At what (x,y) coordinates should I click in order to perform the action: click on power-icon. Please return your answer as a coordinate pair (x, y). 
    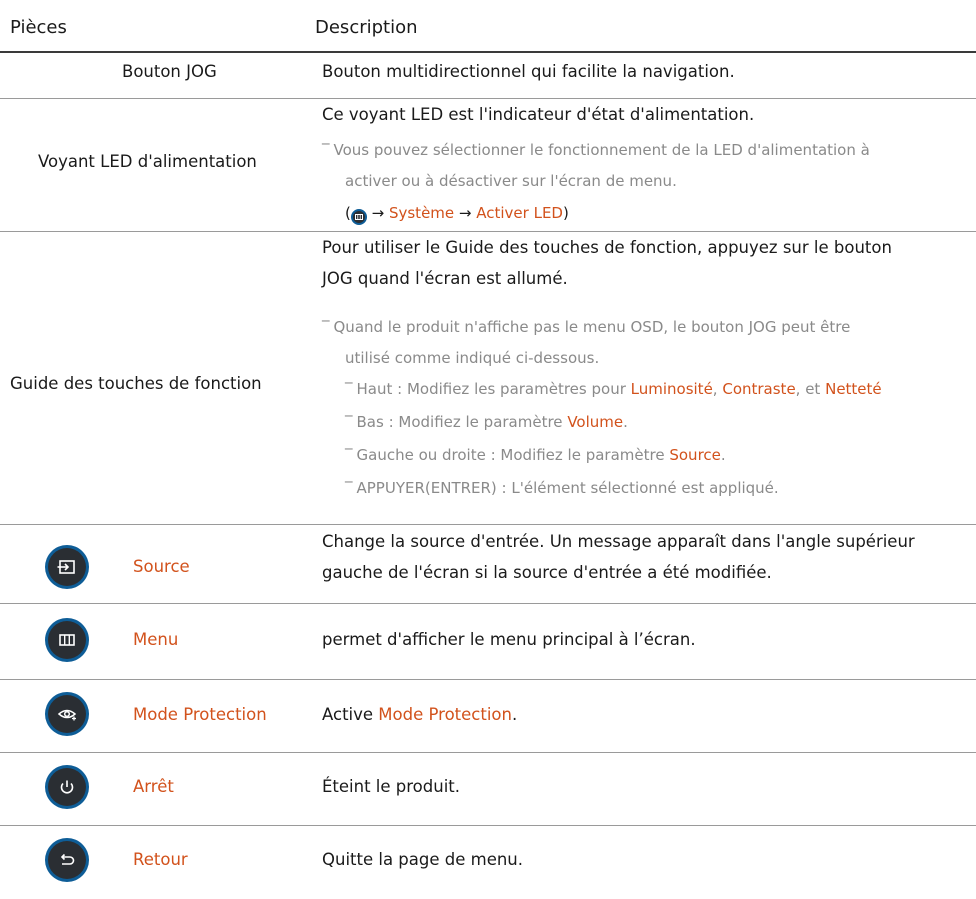
    Looking at the image, I should click on (67, 787).